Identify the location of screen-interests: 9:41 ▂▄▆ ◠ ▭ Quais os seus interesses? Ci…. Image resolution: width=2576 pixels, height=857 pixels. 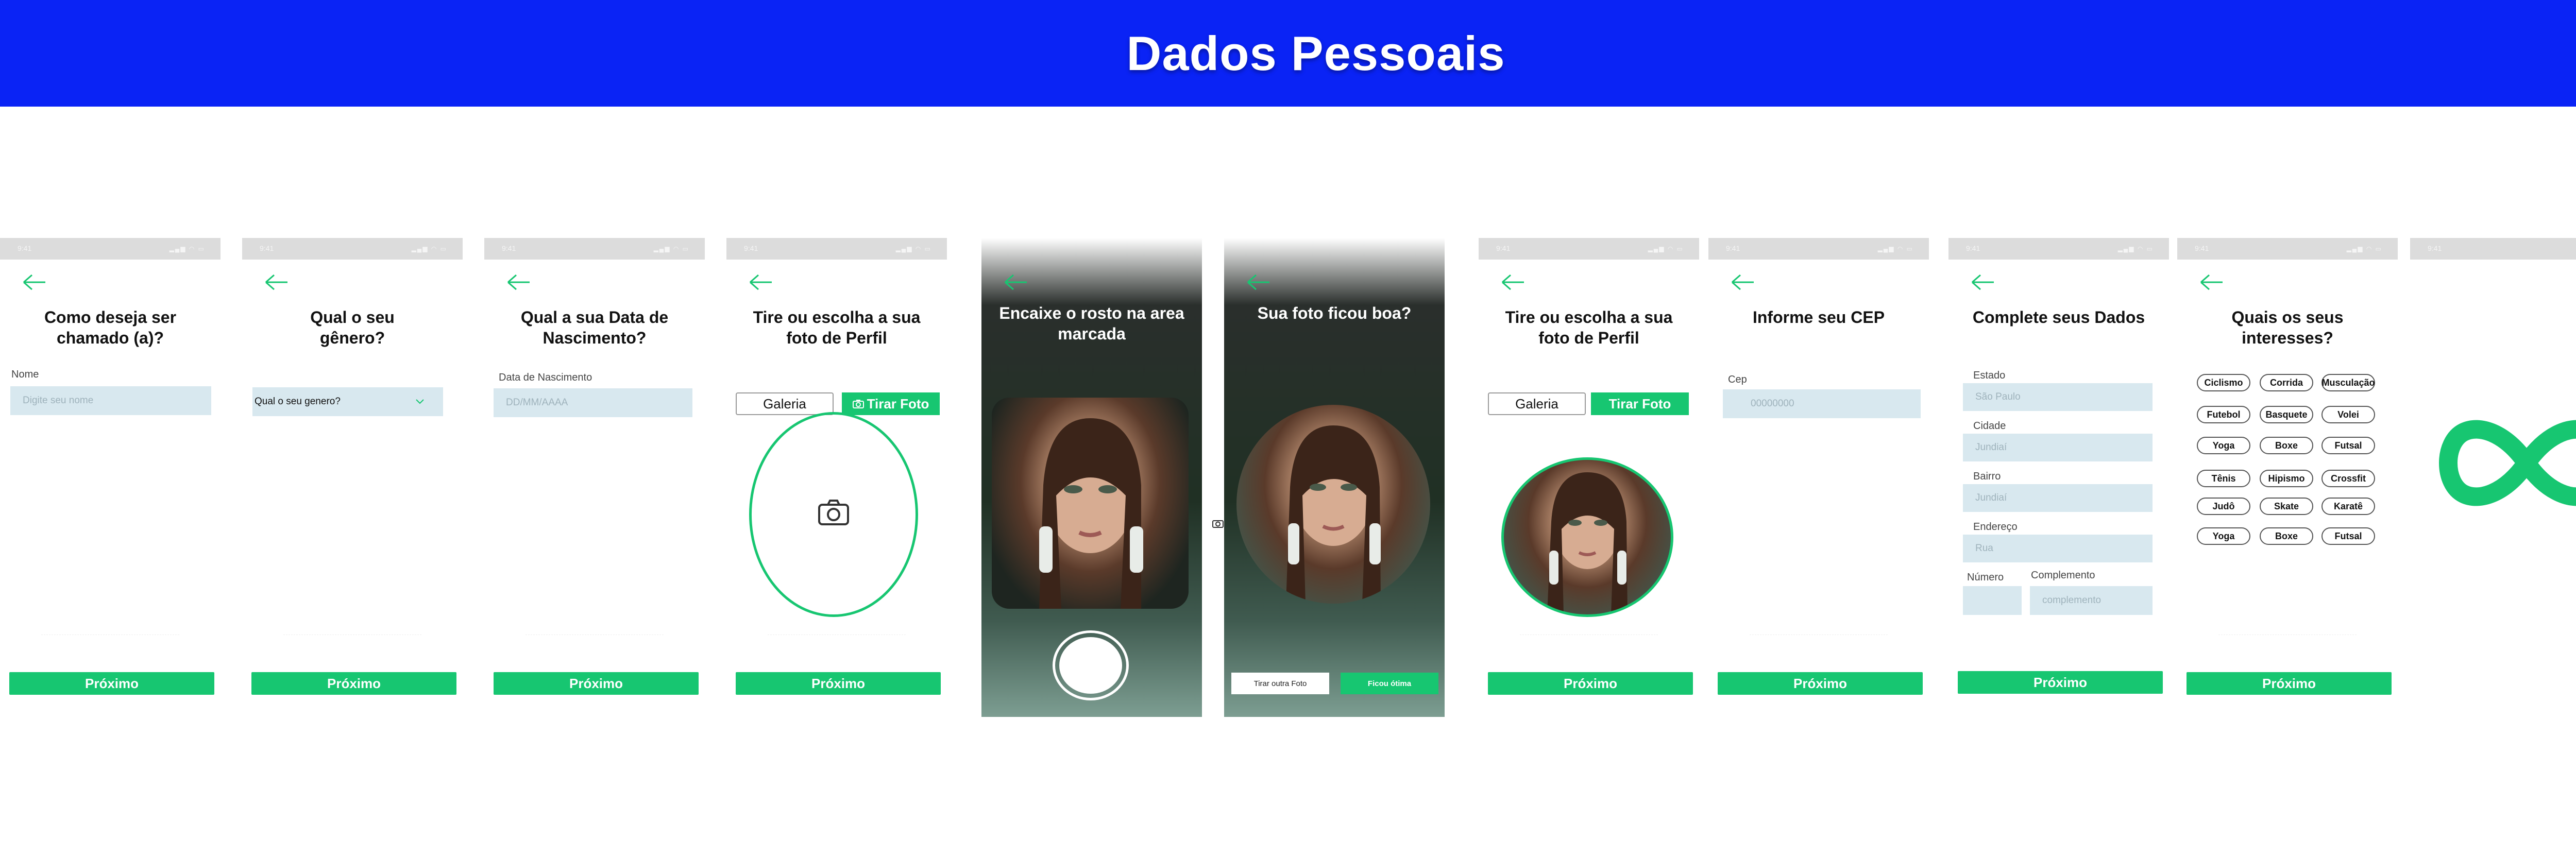
(2287, 477).